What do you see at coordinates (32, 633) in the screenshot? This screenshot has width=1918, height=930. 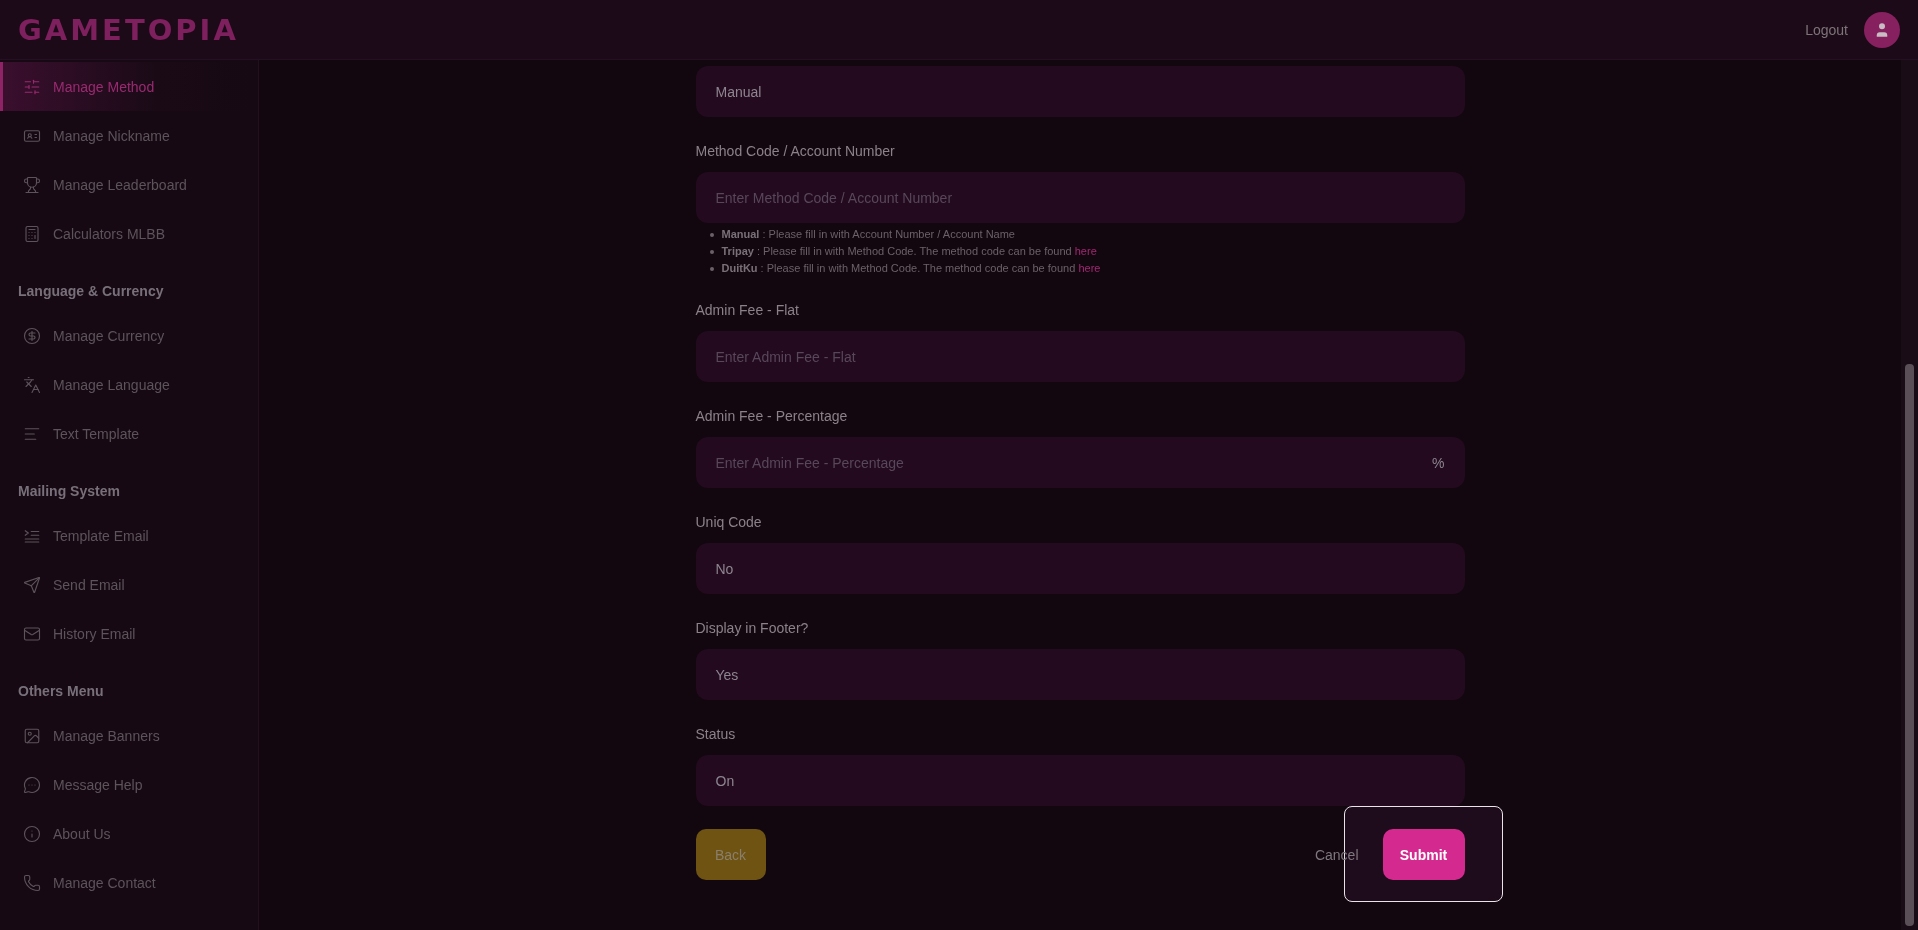 I see `mail-icon` at bounding box center [32, 633].